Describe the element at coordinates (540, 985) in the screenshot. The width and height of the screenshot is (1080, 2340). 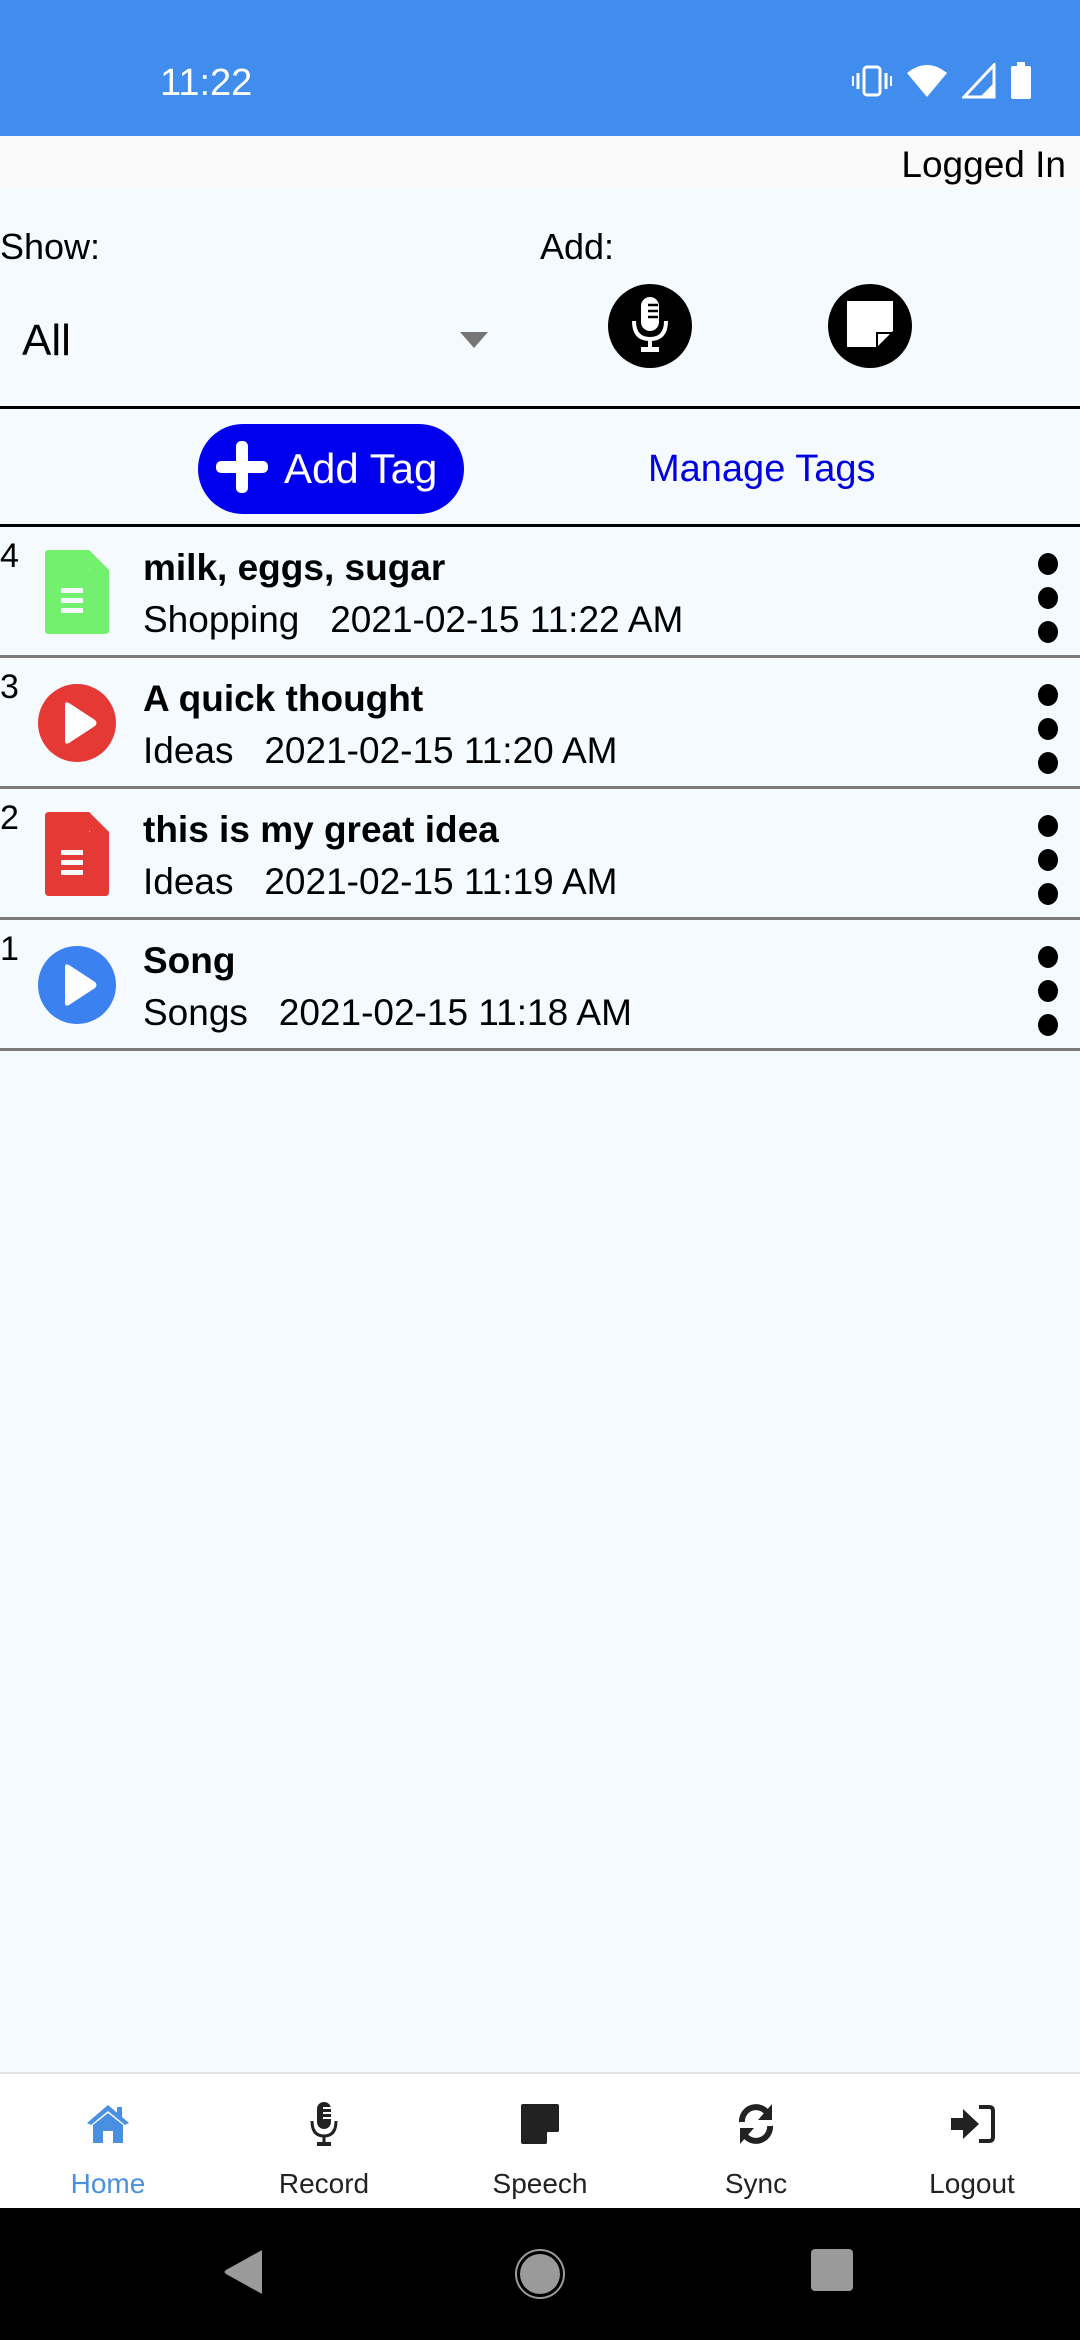
I see `list-item: 1 Song Songs 2021-02-15 11:18 AM` at that location.